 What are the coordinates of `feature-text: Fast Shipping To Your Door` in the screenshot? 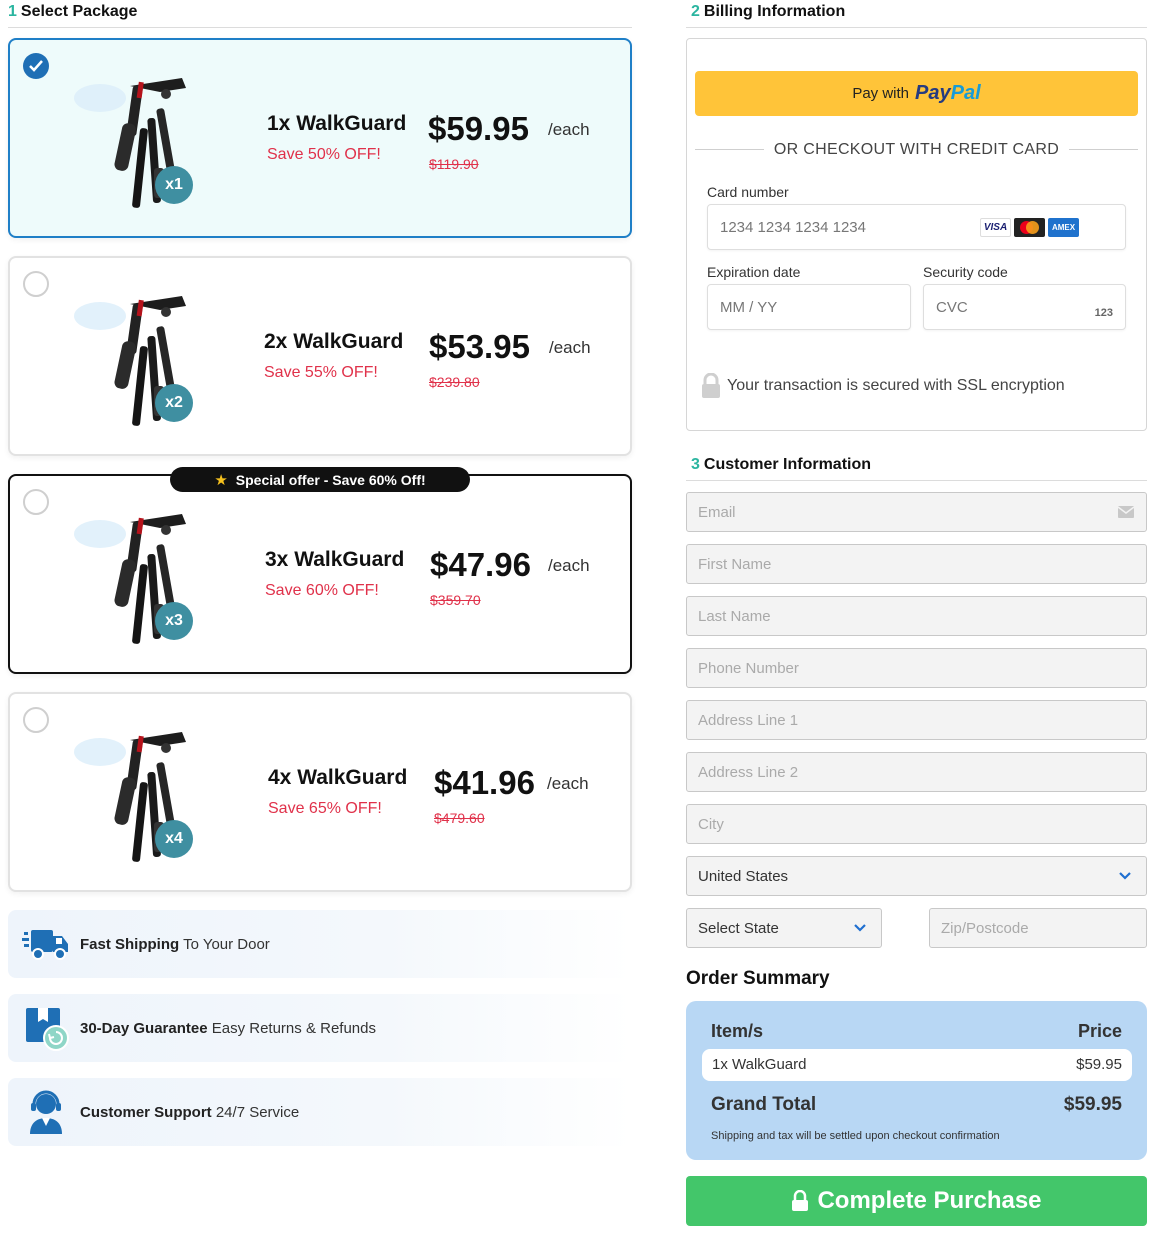 It's located at (175, 944).